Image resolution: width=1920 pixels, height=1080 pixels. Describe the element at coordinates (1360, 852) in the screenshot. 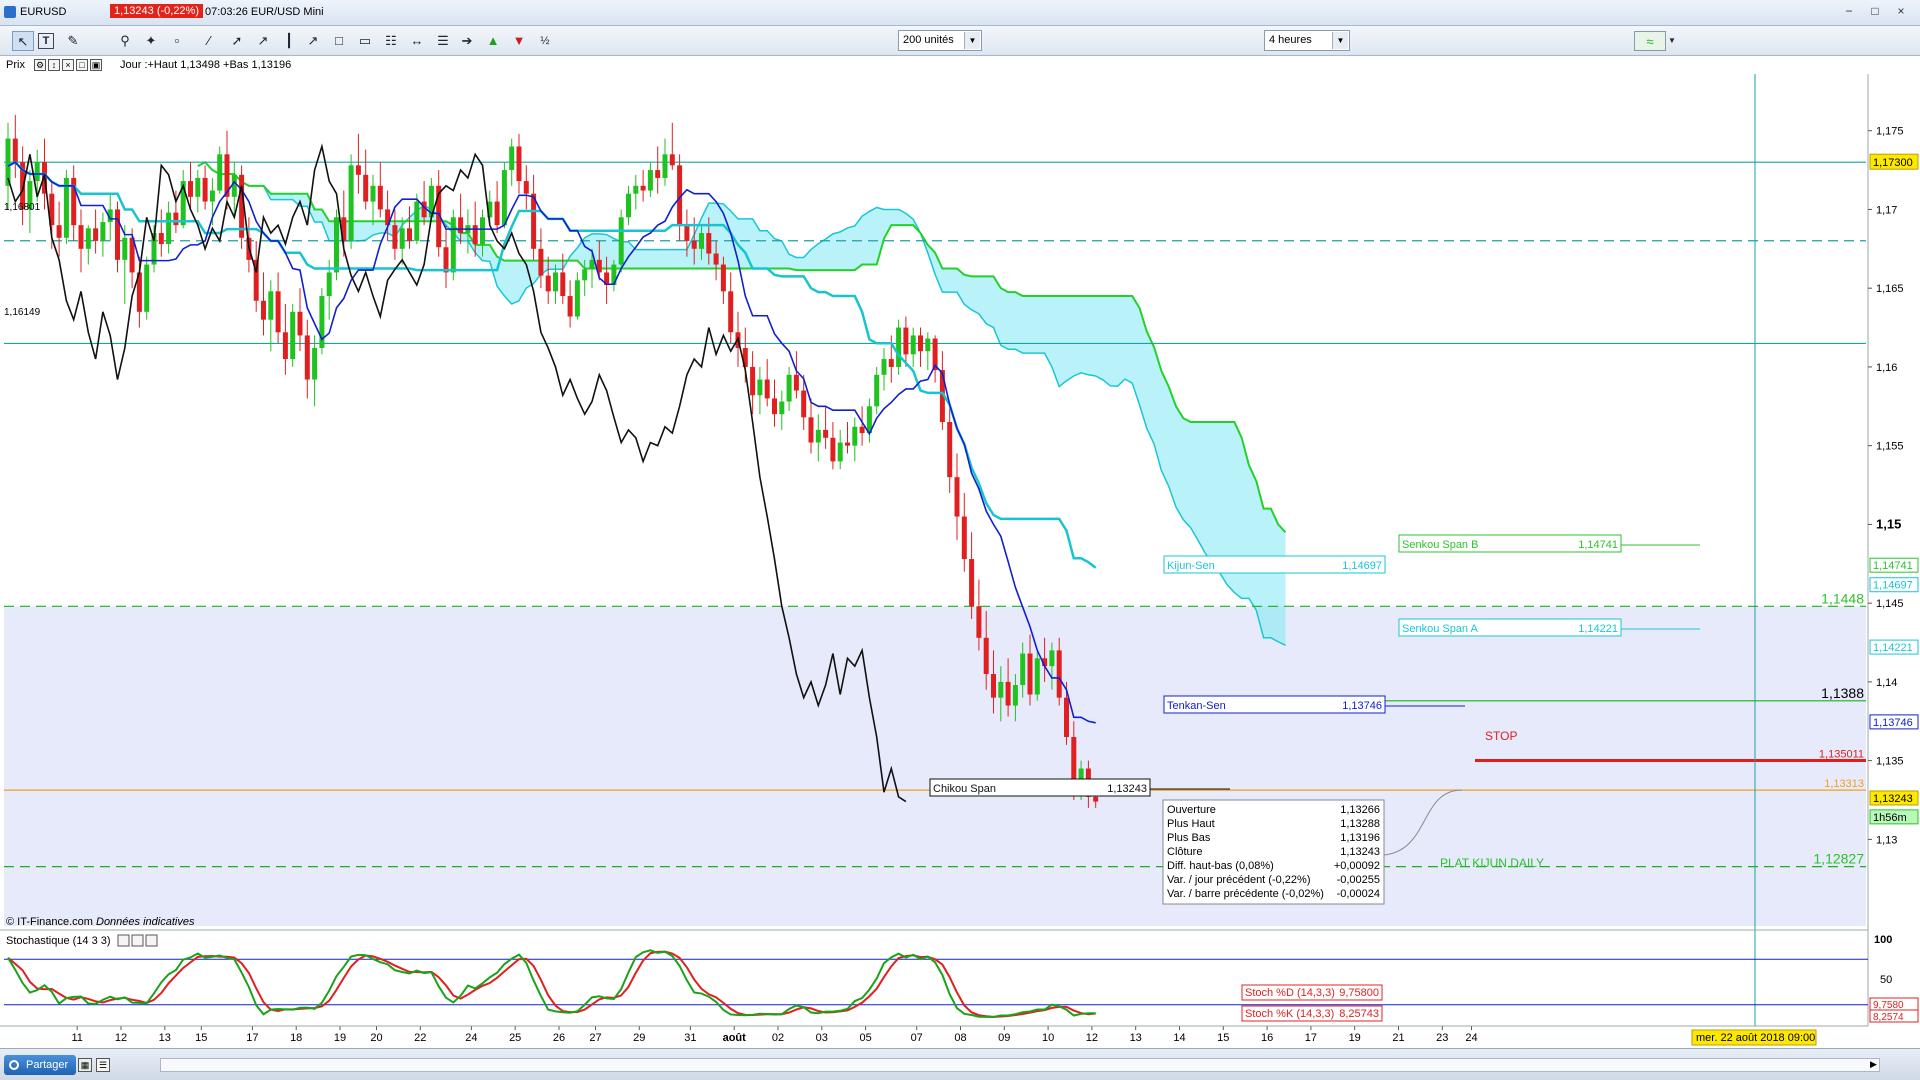

I see `ohlc-row-value: 1,13243` at that location.